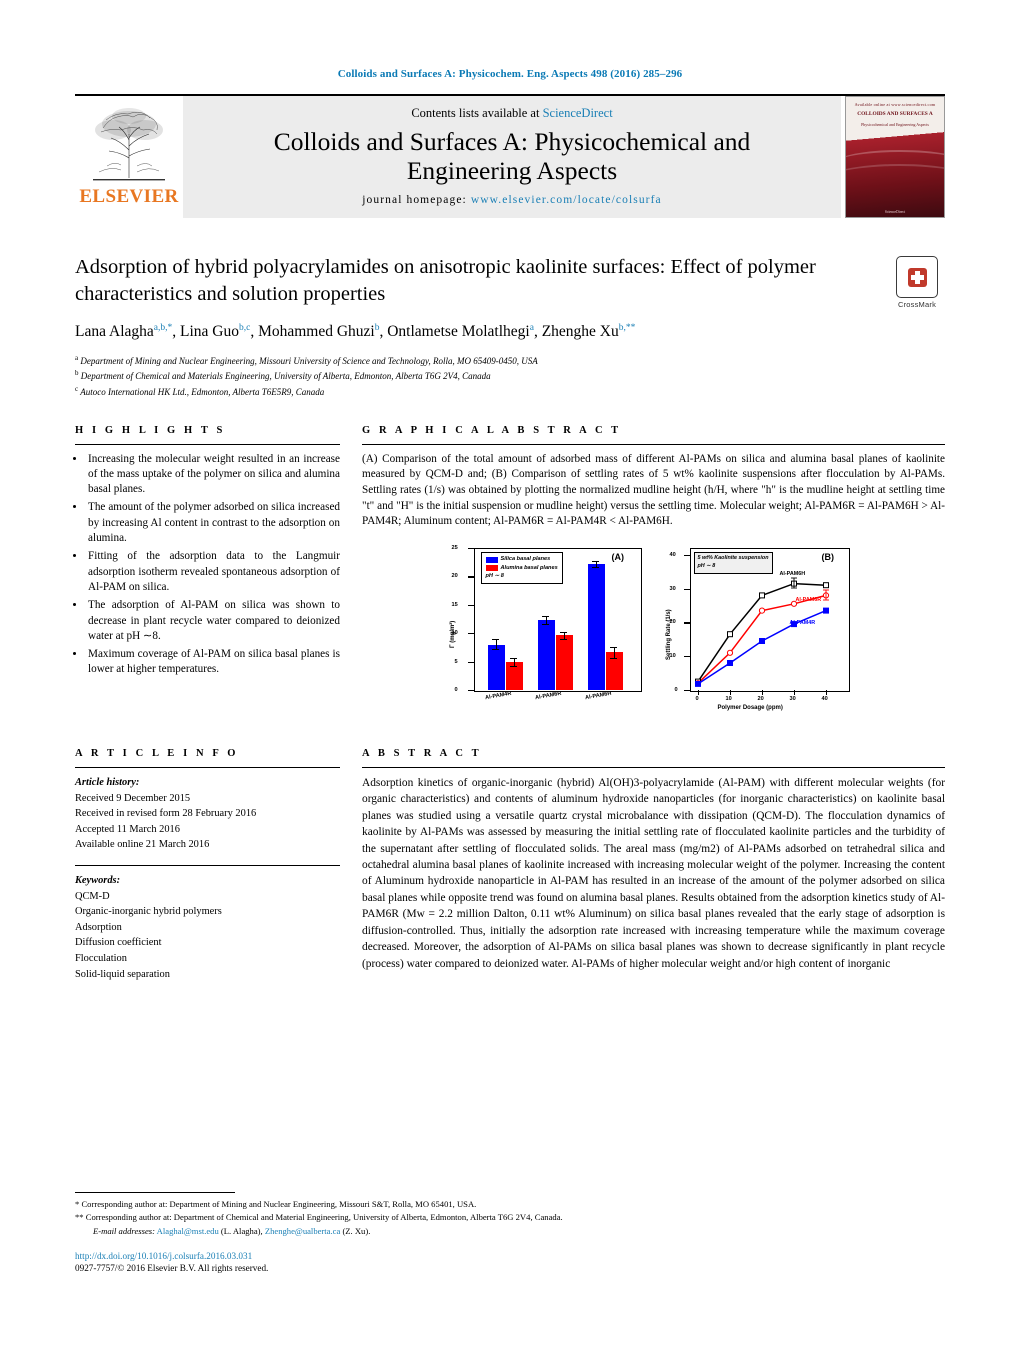  I want to click on history-item: Available online 21 March 2016, so click(142, 845).